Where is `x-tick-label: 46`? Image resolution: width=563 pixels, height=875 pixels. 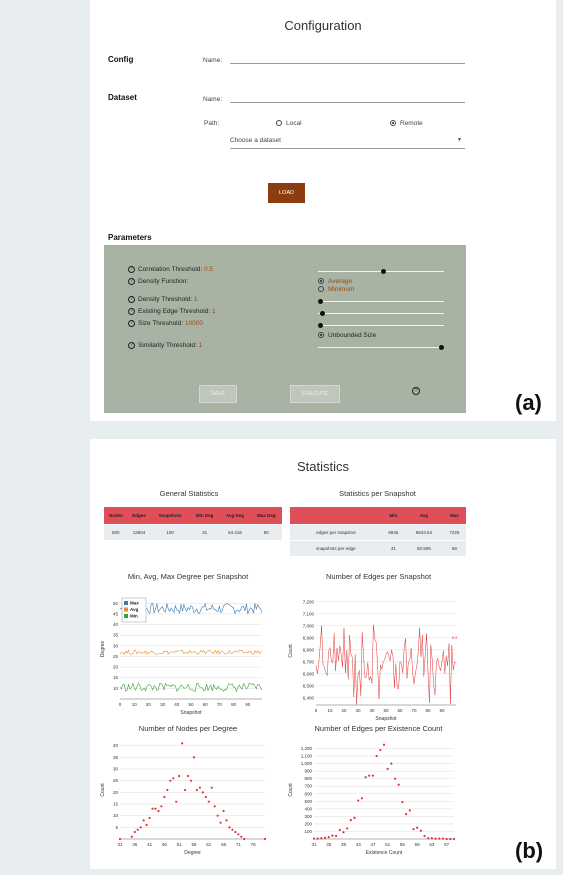 x-tick-label: 46 is located at coordinates (165, 844).